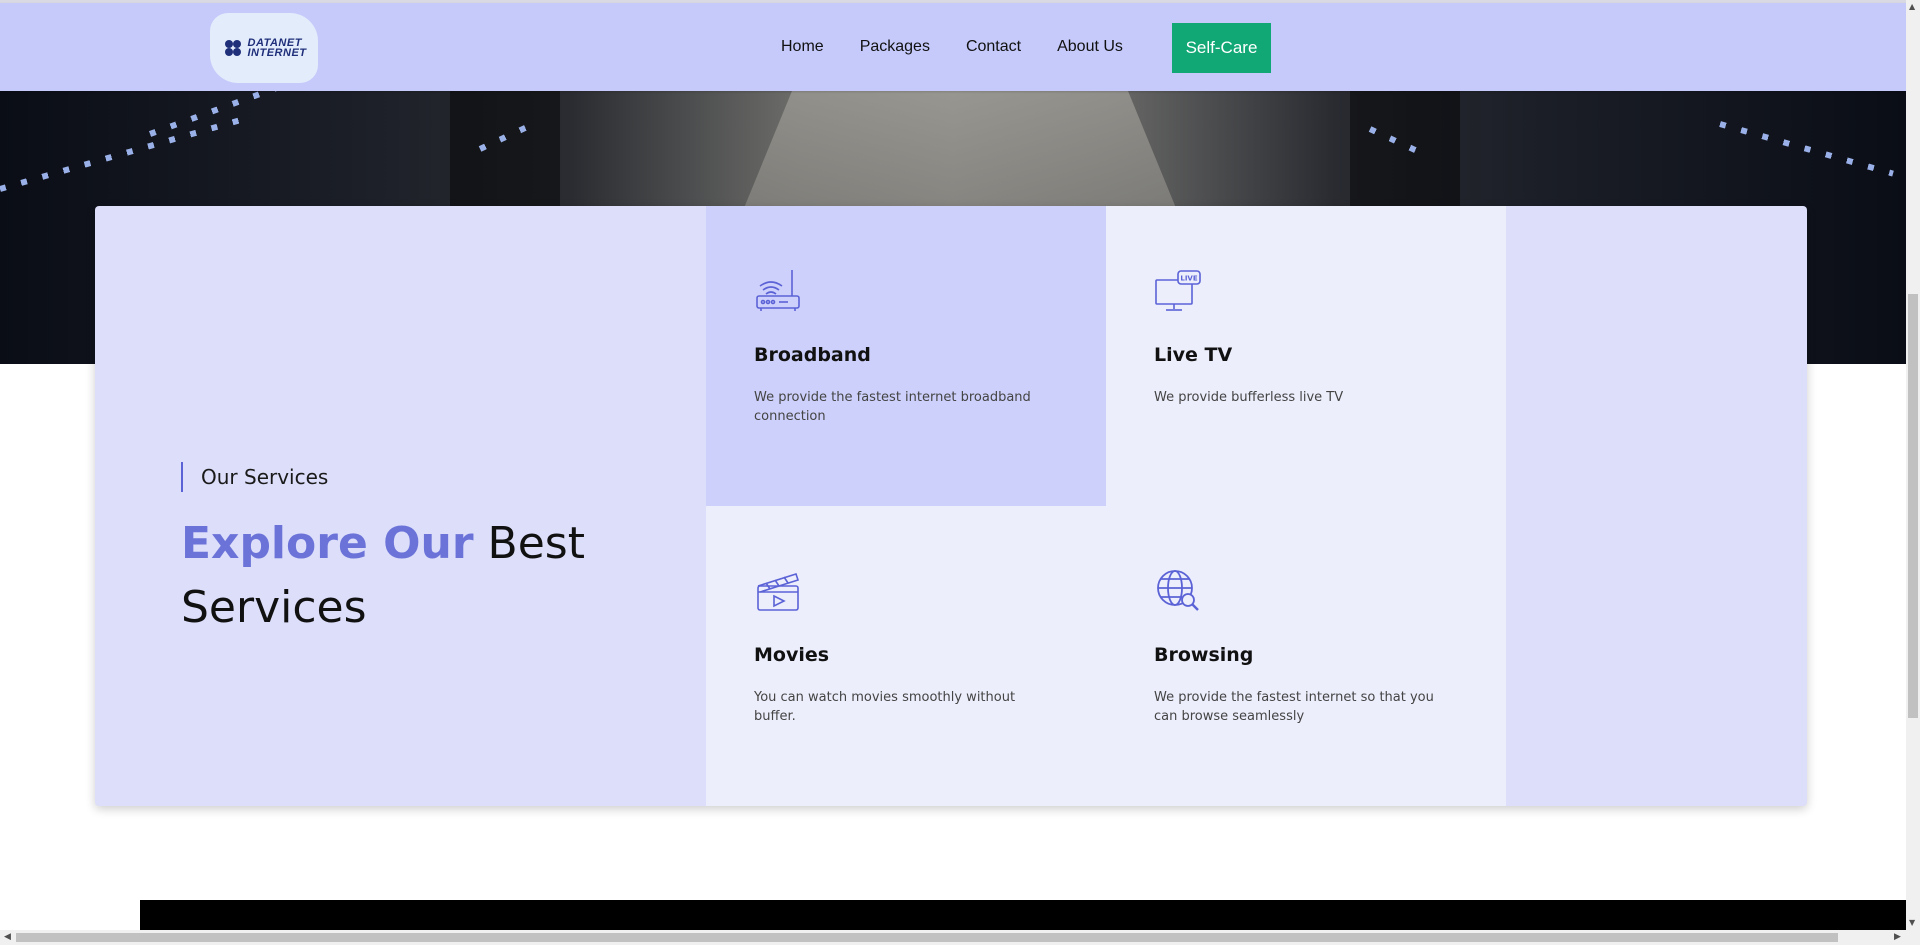  Describe the element at coordinates (927, 937) in the screenshot. I see `horizontal-scroll-thumb` at that location.